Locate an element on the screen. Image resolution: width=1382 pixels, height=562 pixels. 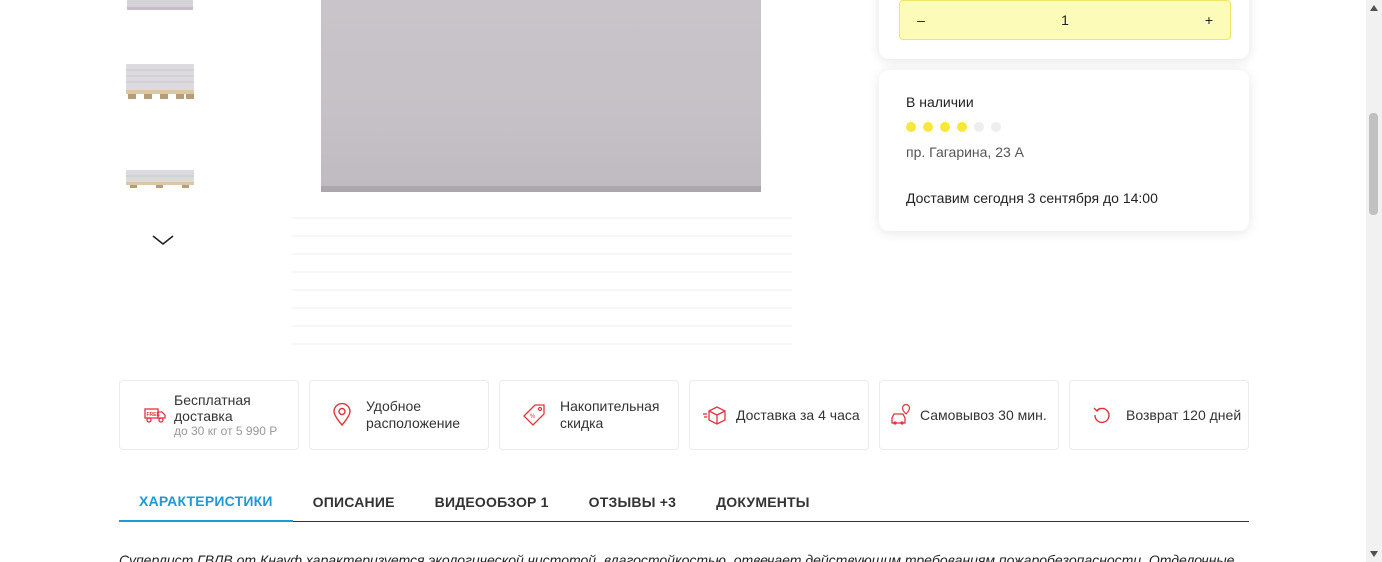
fast-delivery-box-icon is located at coordinates (714, 415).